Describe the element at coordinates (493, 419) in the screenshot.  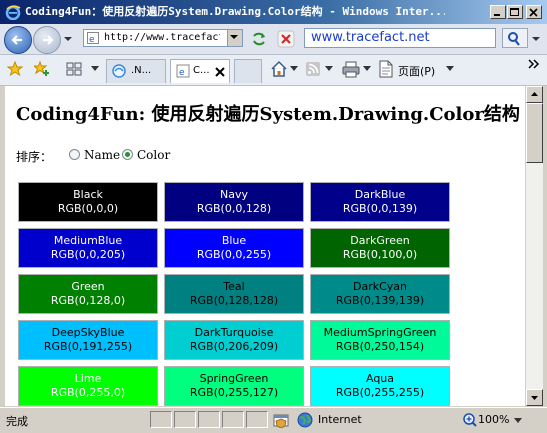
I see `zoom-level: 100%` at that location.